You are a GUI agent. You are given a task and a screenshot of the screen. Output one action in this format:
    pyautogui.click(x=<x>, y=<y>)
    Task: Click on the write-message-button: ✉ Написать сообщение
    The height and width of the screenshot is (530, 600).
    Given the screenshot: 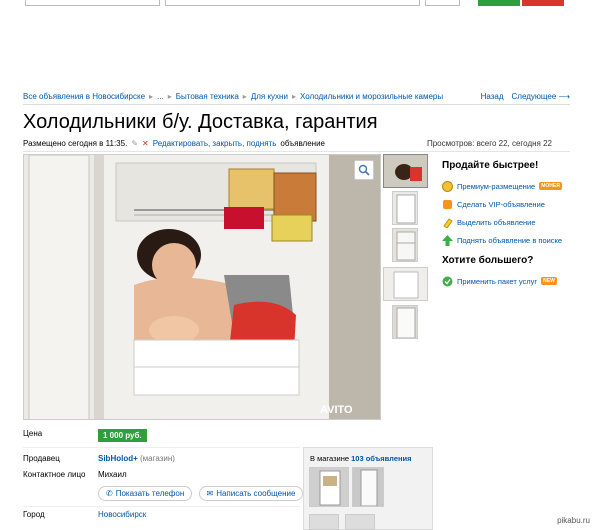 What is the action you would take?
    pyautogui.click(x=251, y=493)
    